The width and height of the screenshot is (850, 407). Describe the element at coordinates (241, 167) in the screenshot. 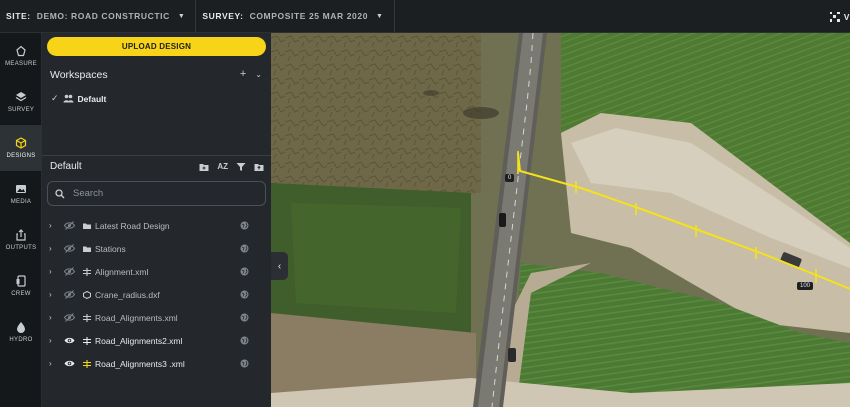

I see `filter-icon` at that location.